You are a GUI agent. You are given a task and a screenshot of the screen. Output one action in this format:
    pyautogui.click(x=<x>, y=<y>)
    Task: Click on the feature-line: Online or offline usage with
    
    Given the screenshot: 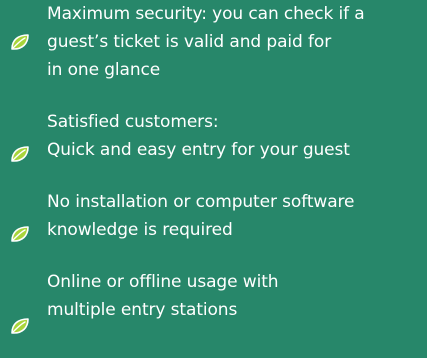 What is the action you would take?
    pyautogui.click(x=163, y=282)
    